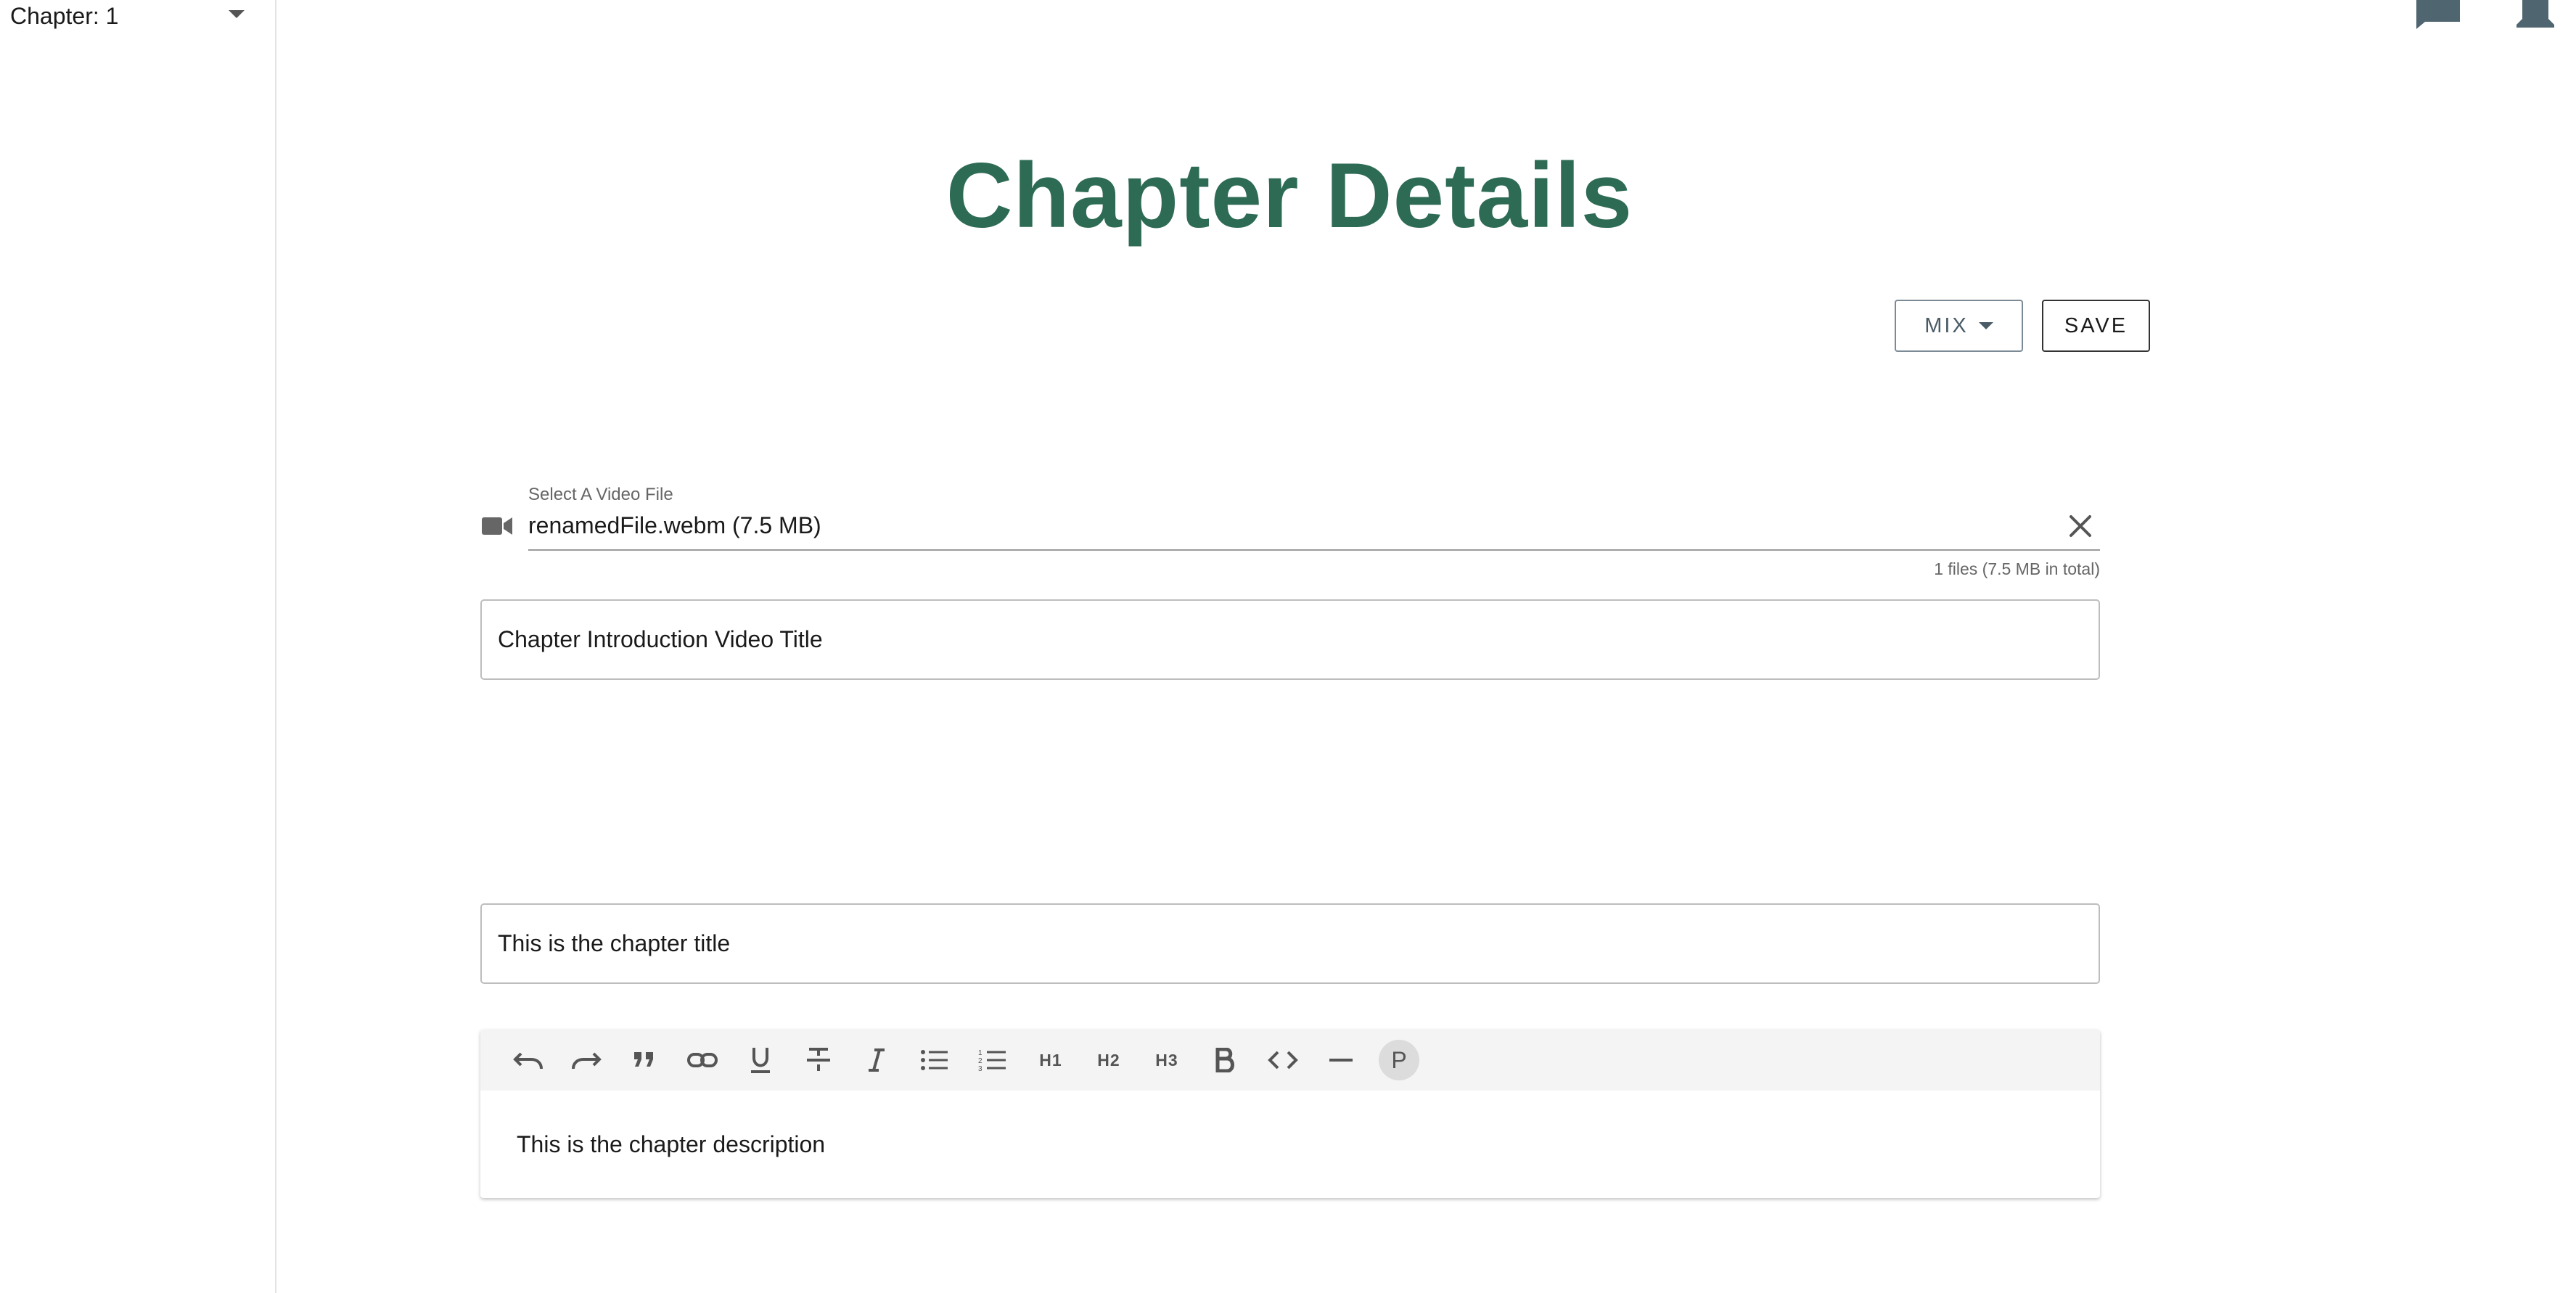 This screenshot has height=1293, width=2576. What do you see at coordinates (2535, 17) in the screenshot?
I see `notifications-icon` at bounding box center [2535, 17].